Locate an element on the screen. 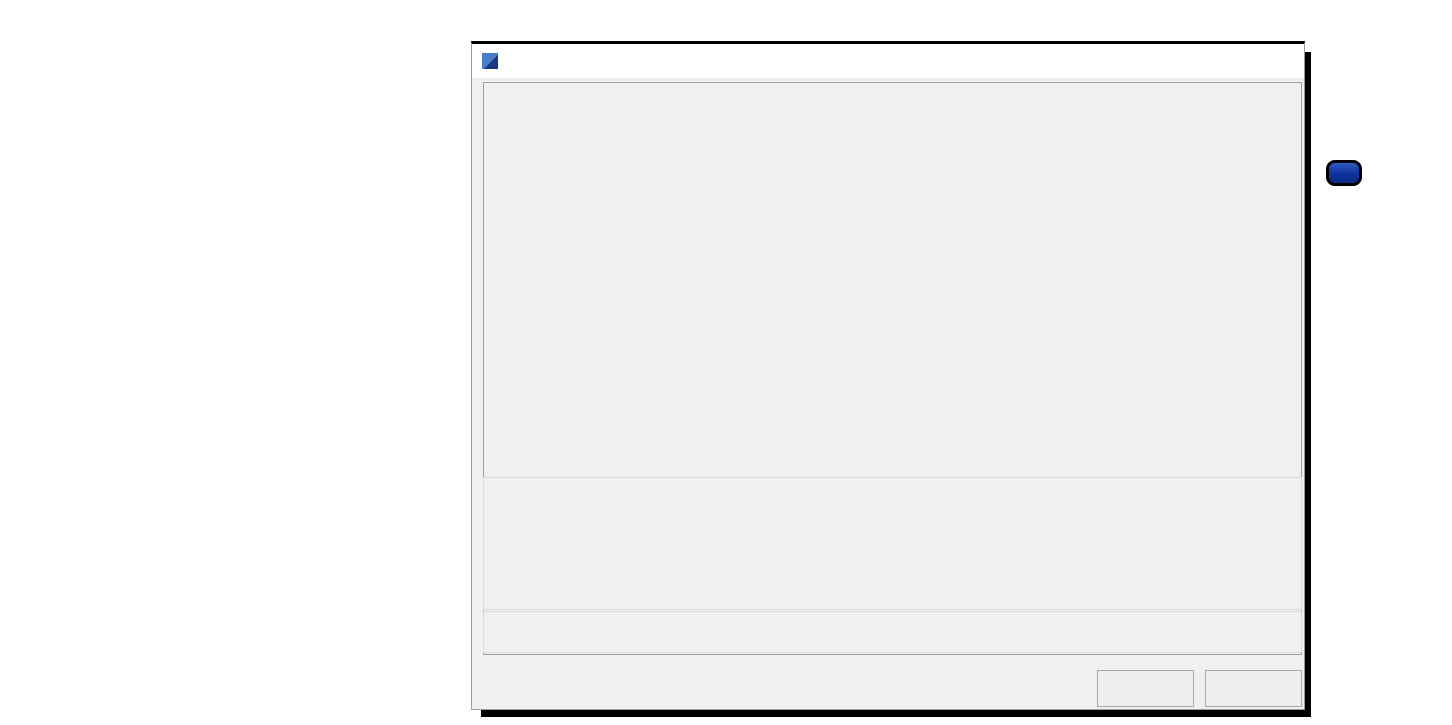  avancar-button is located at coordinates (1253, 688).